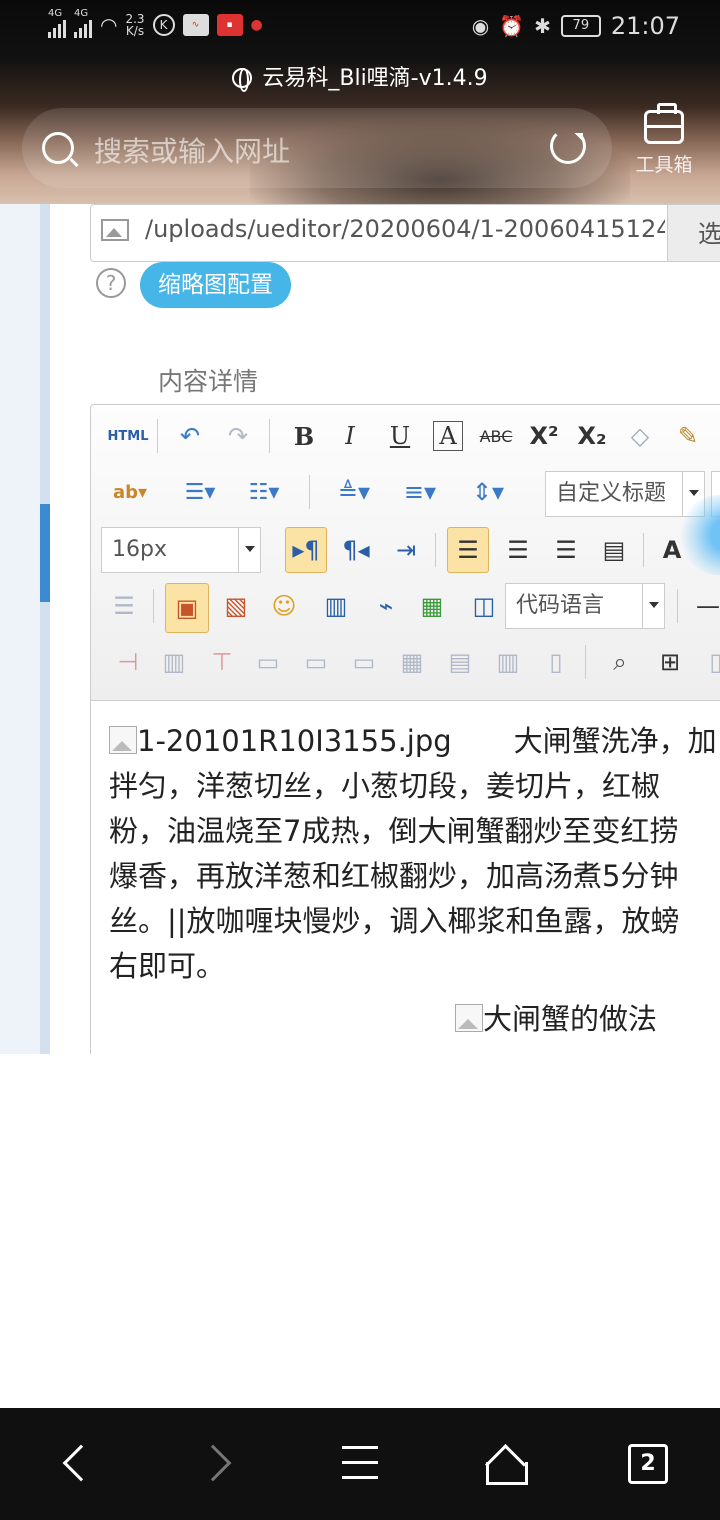 The width and height of the screenshot is (720, 1520). What do you see at coordinates (480, 26) in the screenshot?
I see `eye-icon: ◉` at bounding box center [480, 26].